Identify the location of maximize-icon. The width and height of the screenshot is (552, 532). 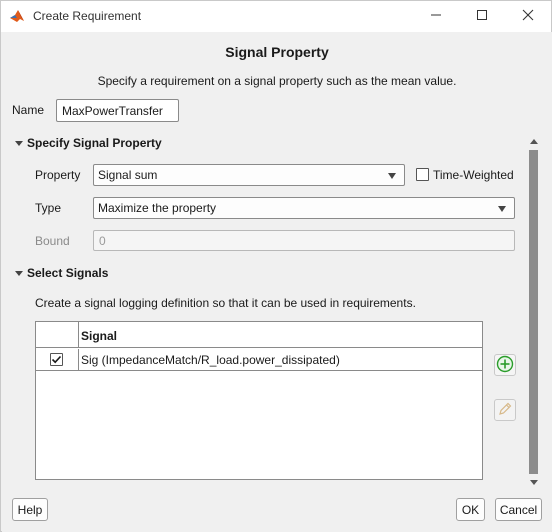
(482, 16).